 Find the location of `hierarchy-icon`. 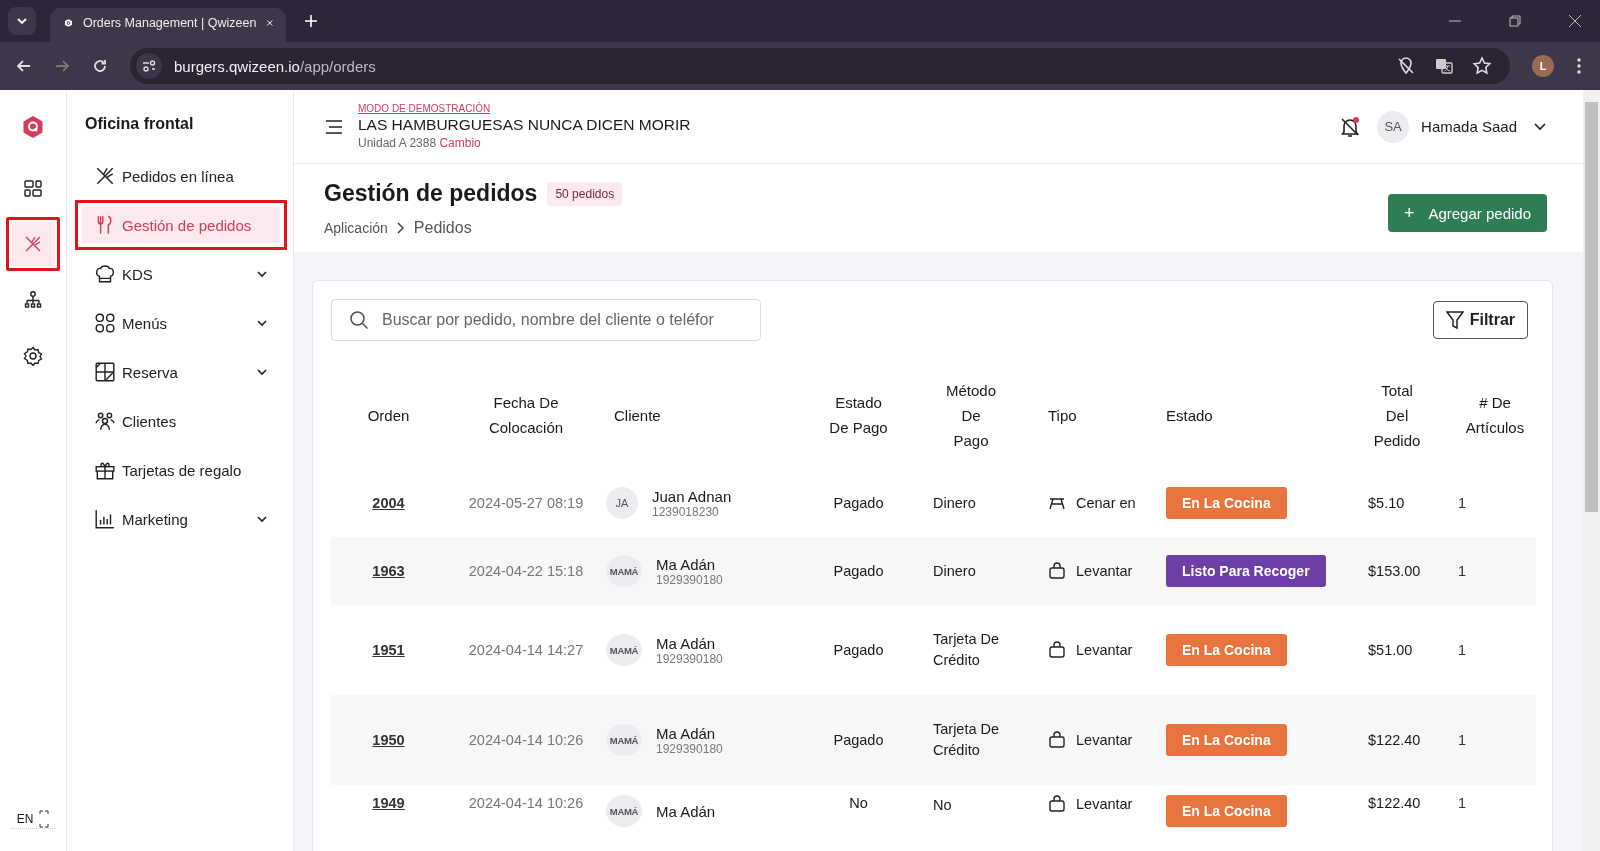

hierarchy-icon is located at coordinates (33, 300).